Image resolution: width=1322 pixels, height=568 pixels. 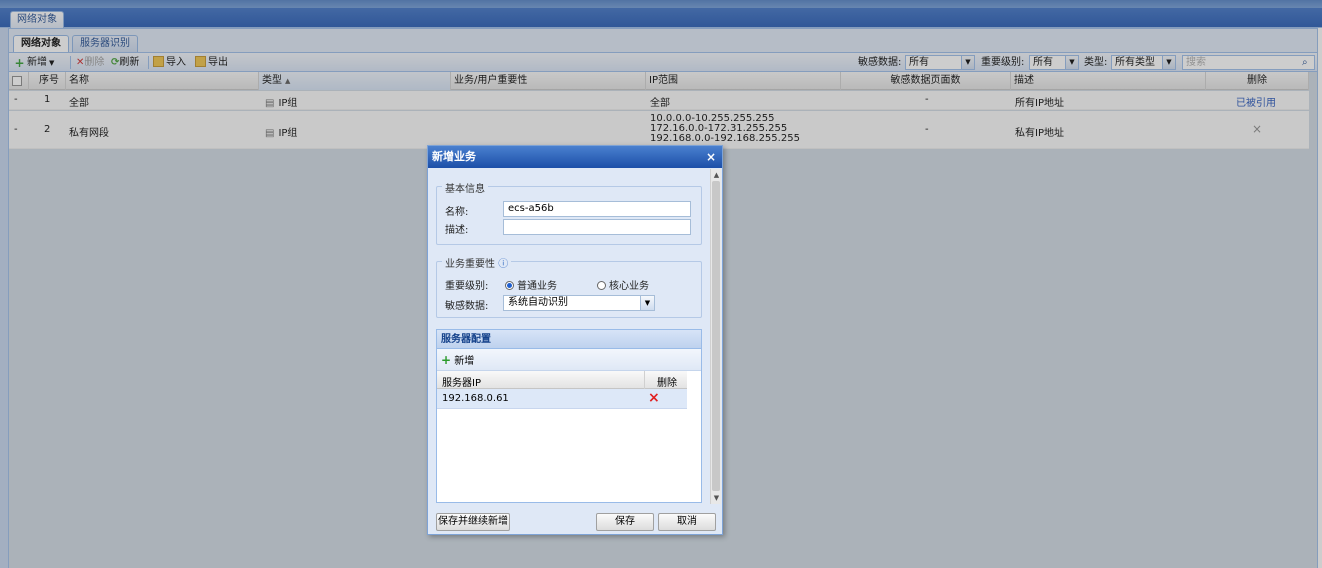 What do you see at coordinates (569, 286) in the screenshot?
I see `importance-fieldset: 业务重要性 ⓘ 重要级别: 普通业务 核心业务 敏感数据: 系统自动识别 ▼` at bounding box center [569, 286].